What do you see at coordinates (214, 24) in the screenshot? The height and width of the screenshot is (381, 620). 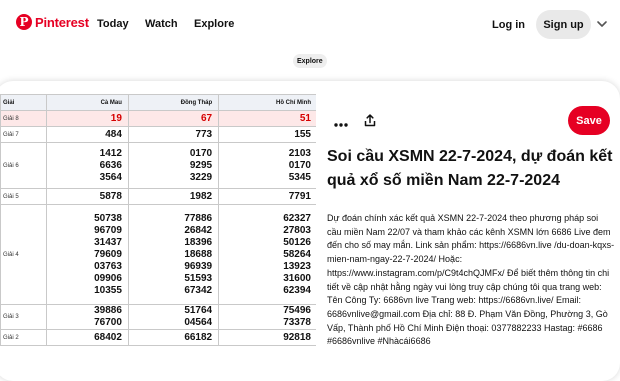 I see `nav-explore: Explore` at bounding box center [214, 24].